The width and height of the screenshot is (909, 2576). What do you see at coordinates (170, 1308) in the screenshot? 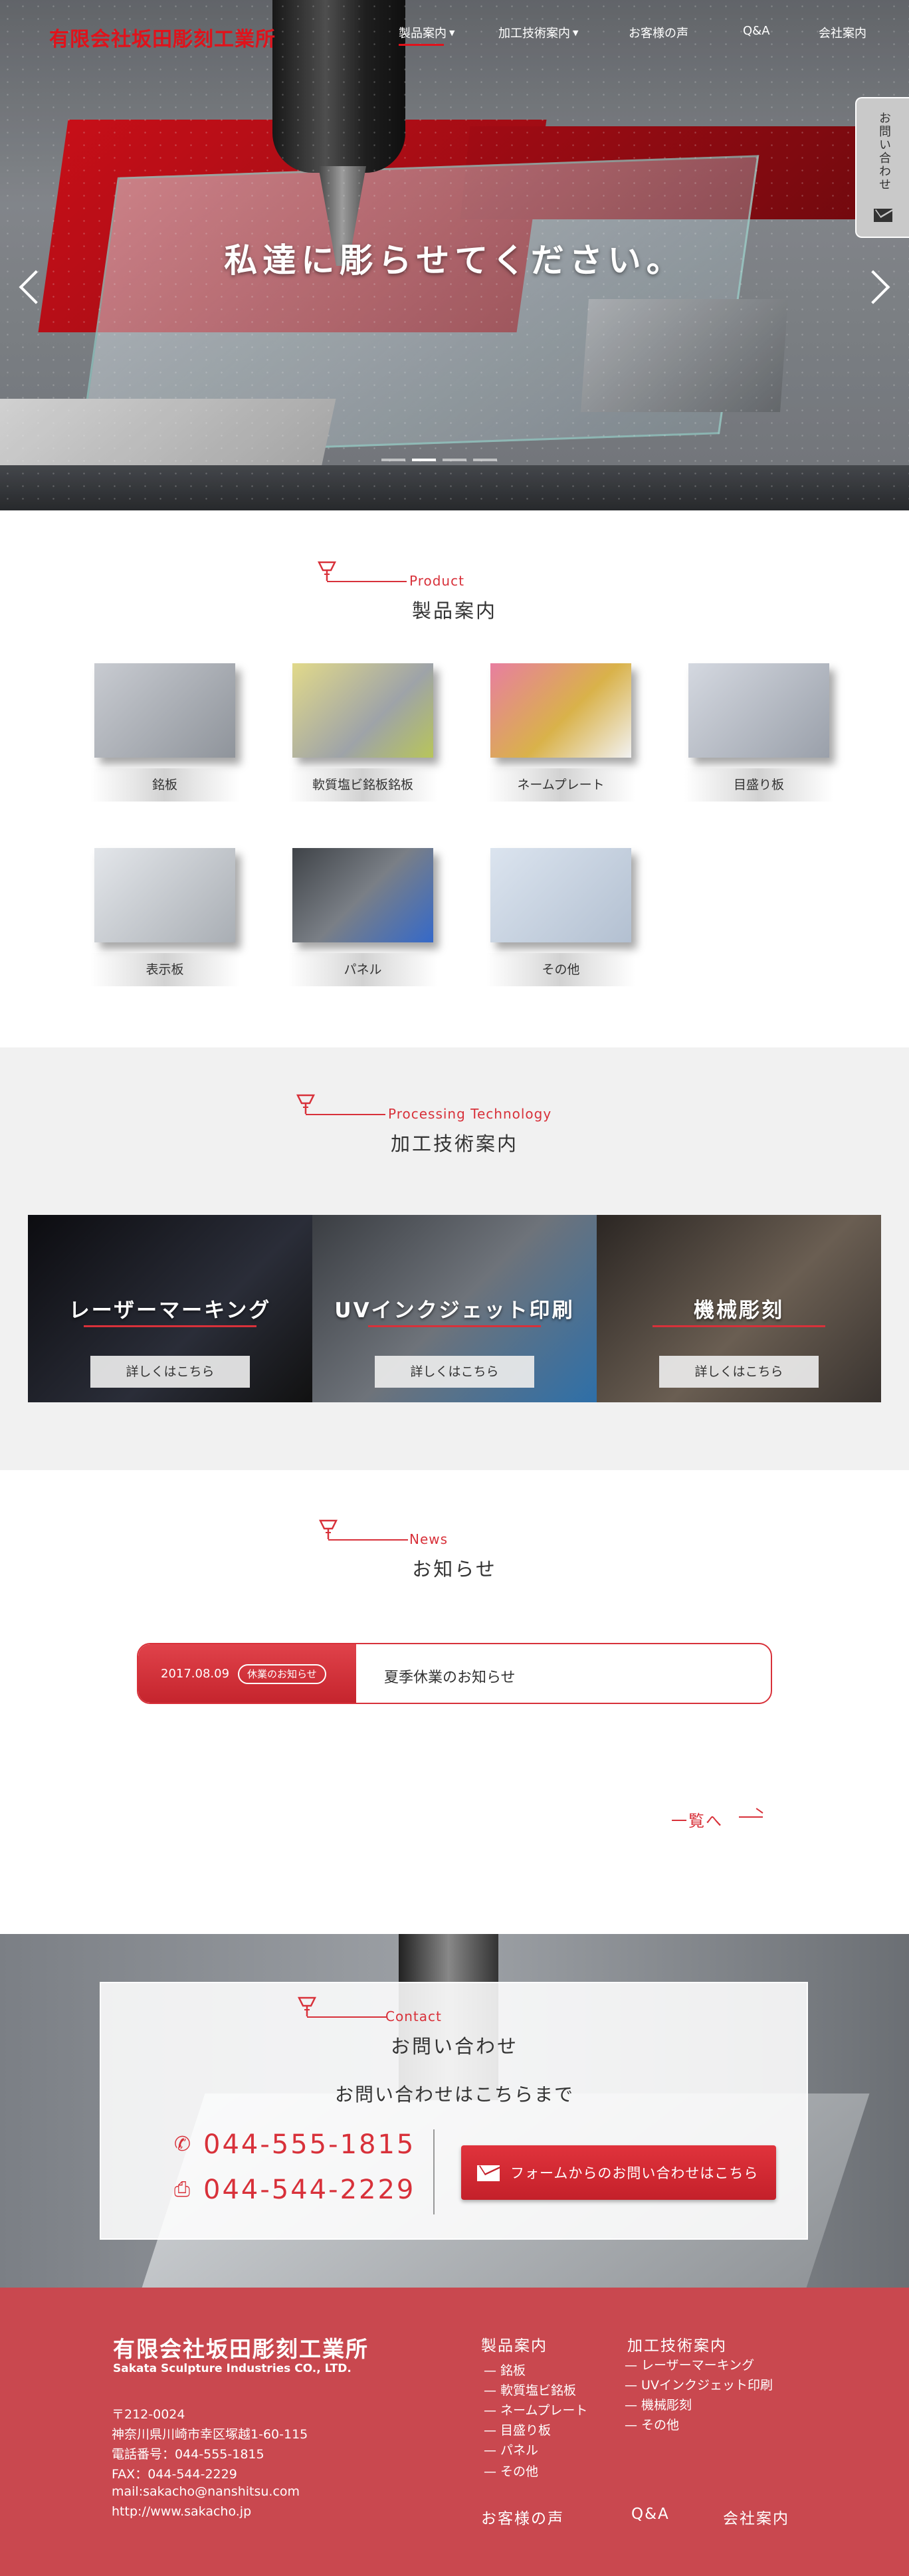
I see `process-card-laser: レーザーマーキング 詳しくはこちら` at bounding box center [170, 1308].